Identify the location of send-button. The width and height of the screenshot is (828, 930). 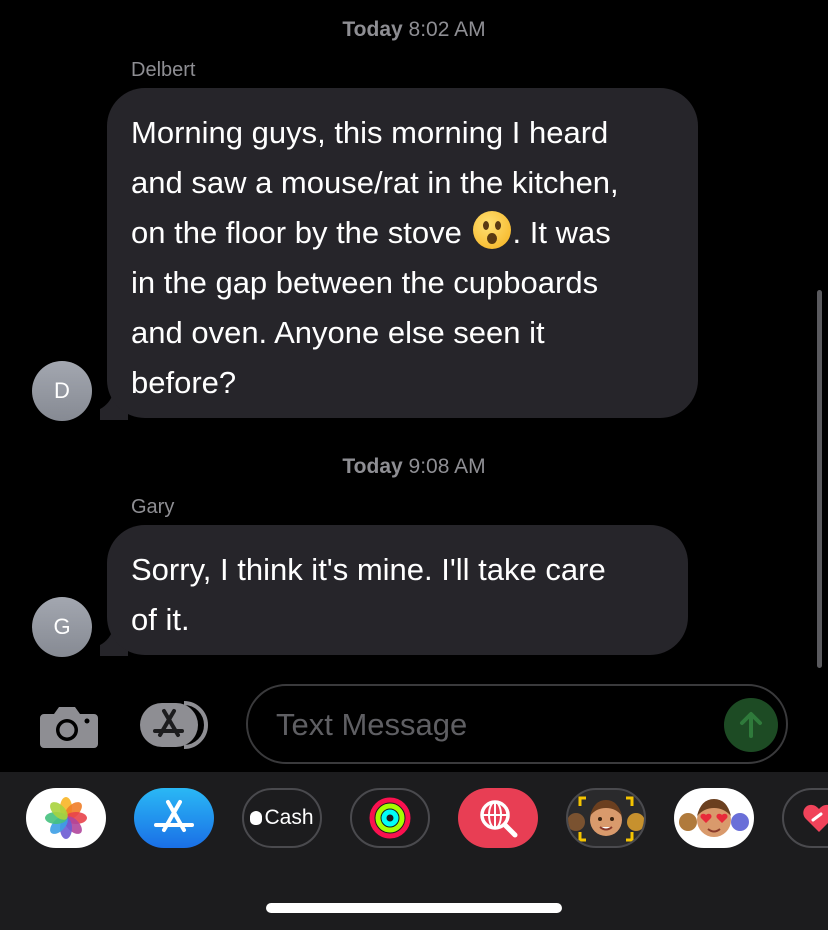
(751, 725).